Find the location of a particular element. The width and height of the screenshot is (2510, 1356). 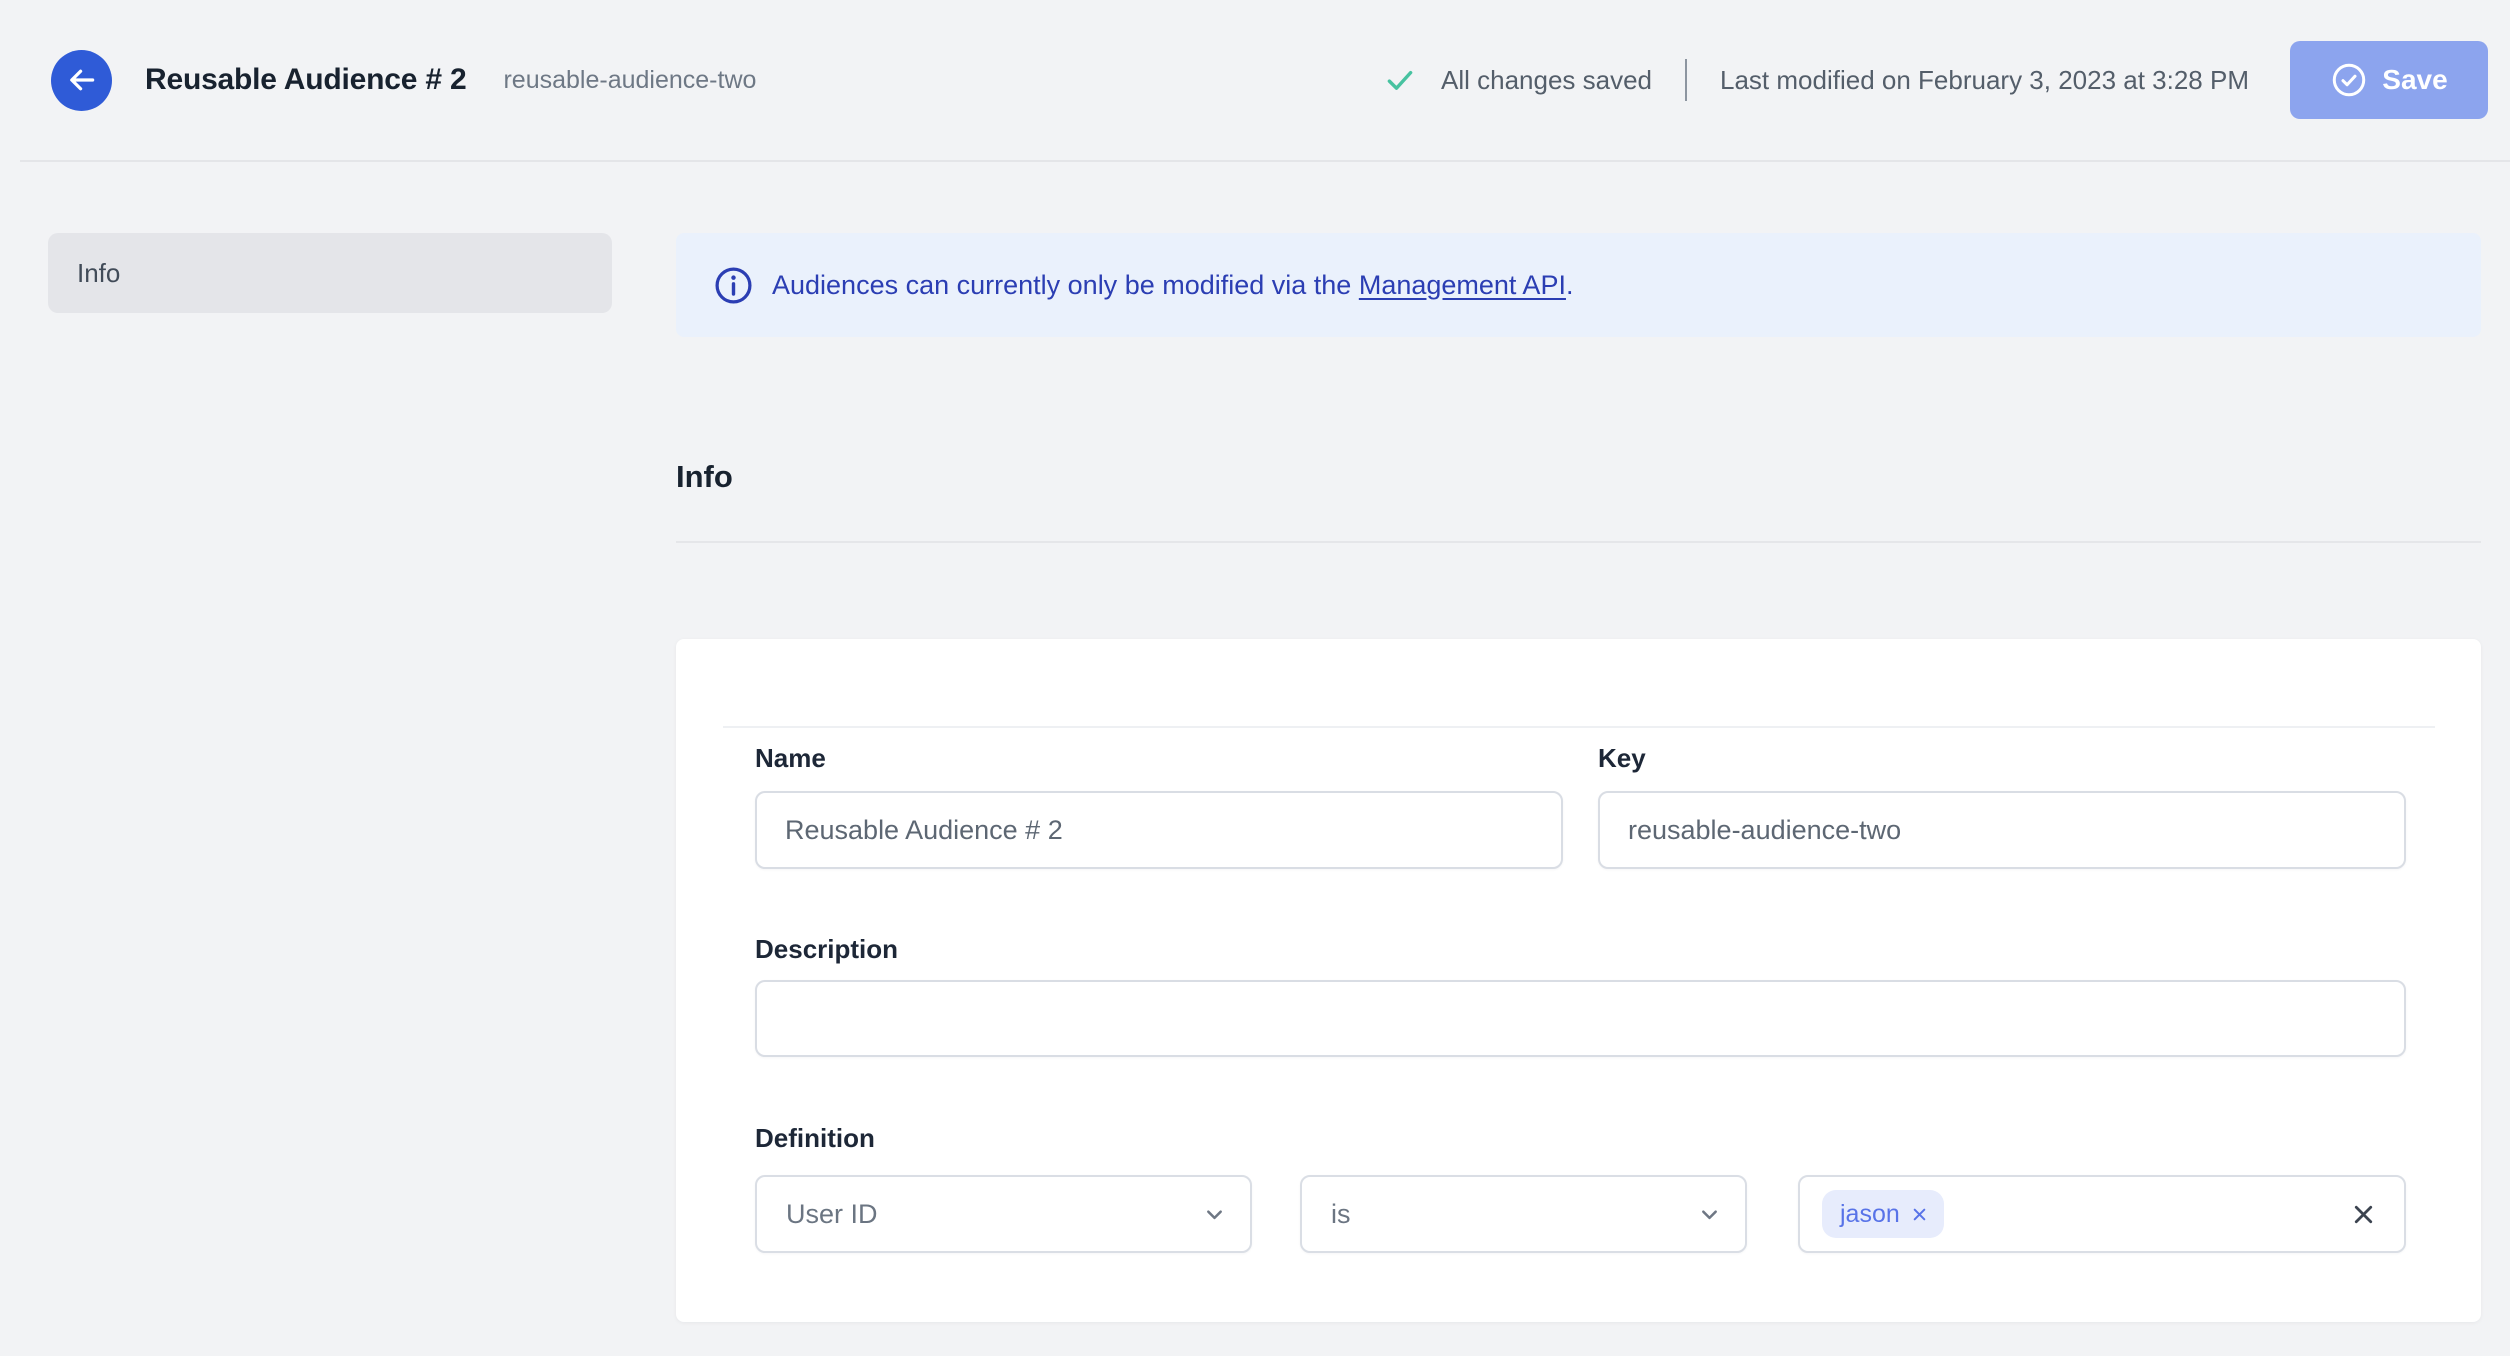

operator-select: is is located at coordinates (1523, 1214).